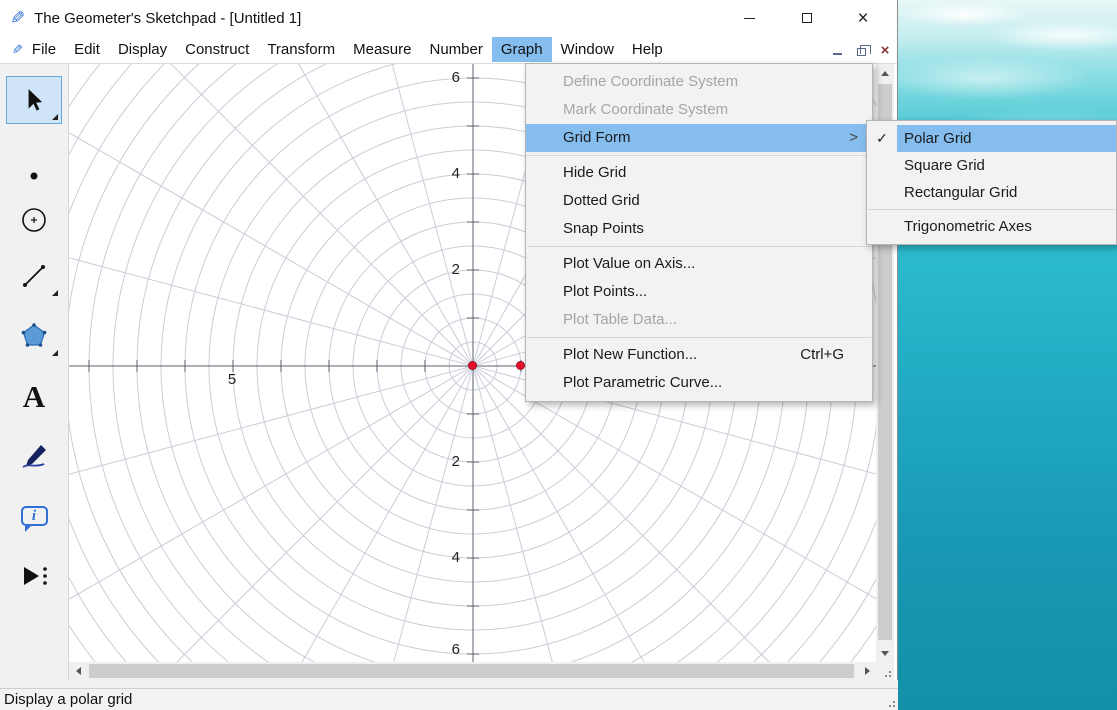 This screenshot has height=710, width=1117. I want to click on straightedge-tool-icon, so click(34, 276).